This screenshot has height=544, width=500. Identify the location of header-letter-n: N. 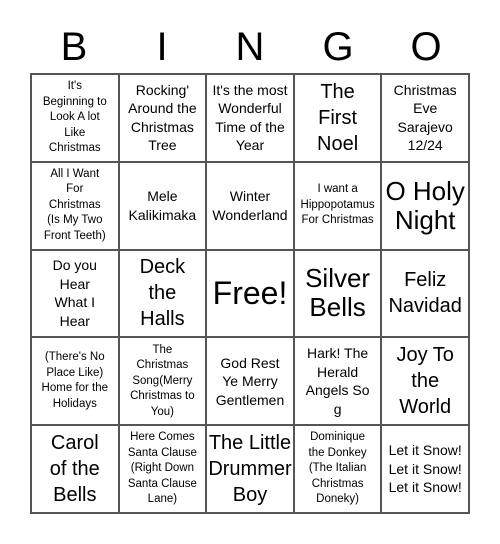
(250, 47).